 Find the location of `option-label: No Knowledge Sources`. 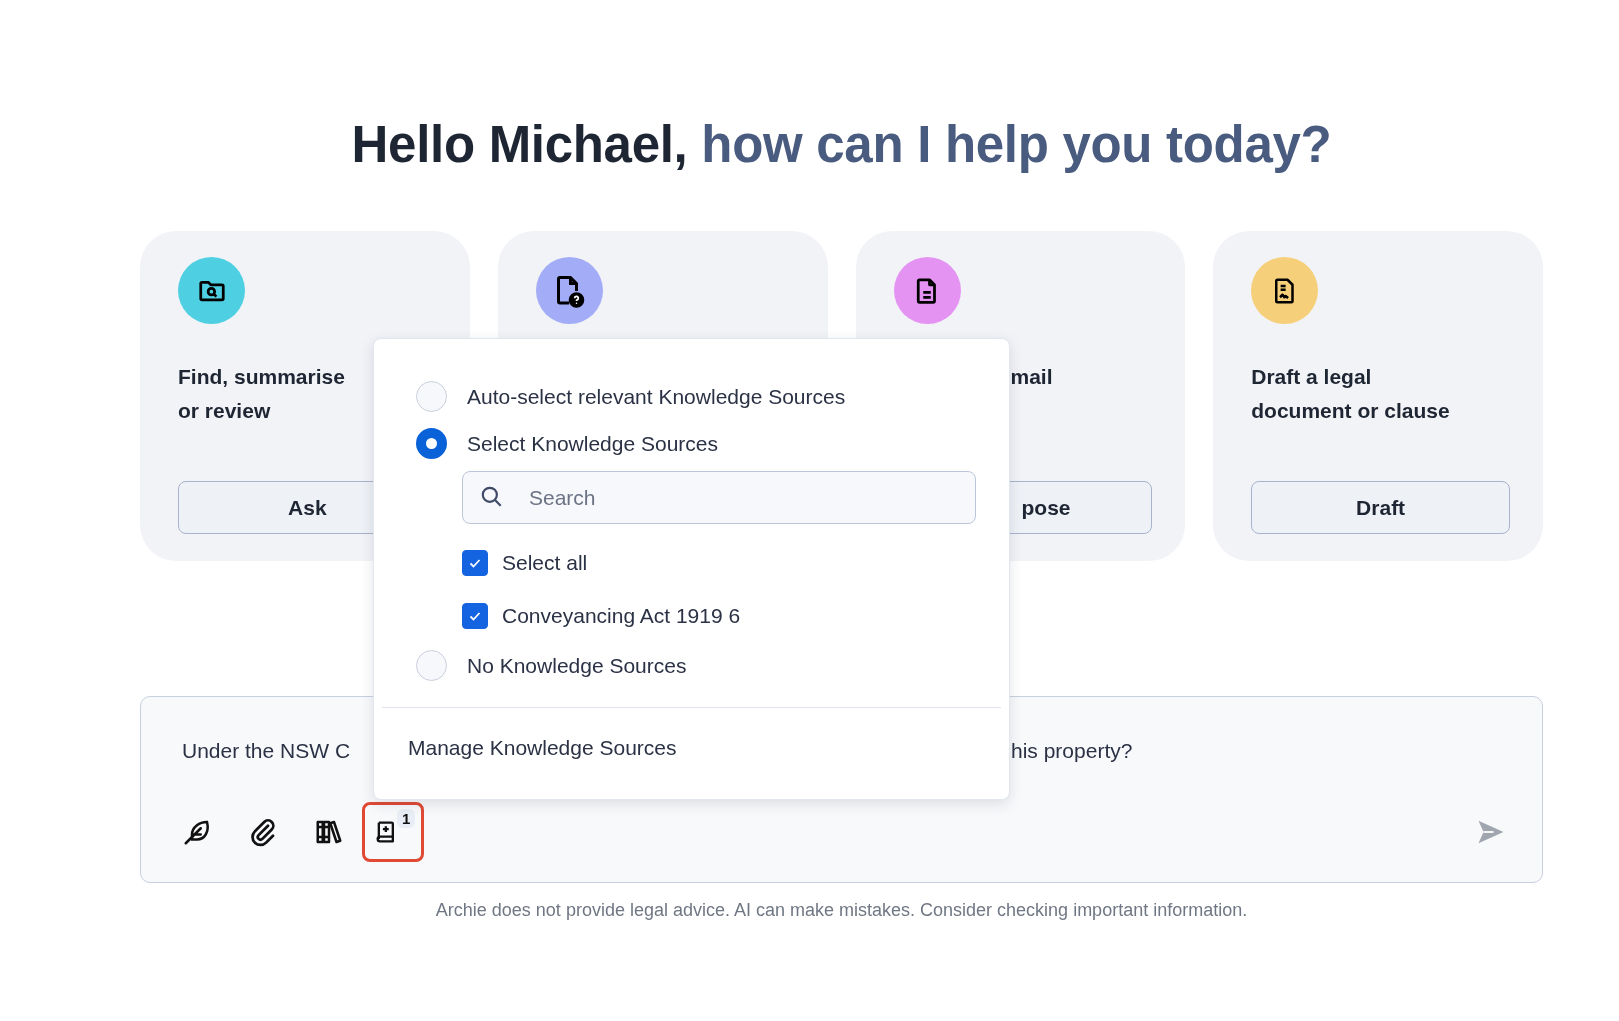

option-label: No Knowledge Sources is located at coordinates (577, 665).